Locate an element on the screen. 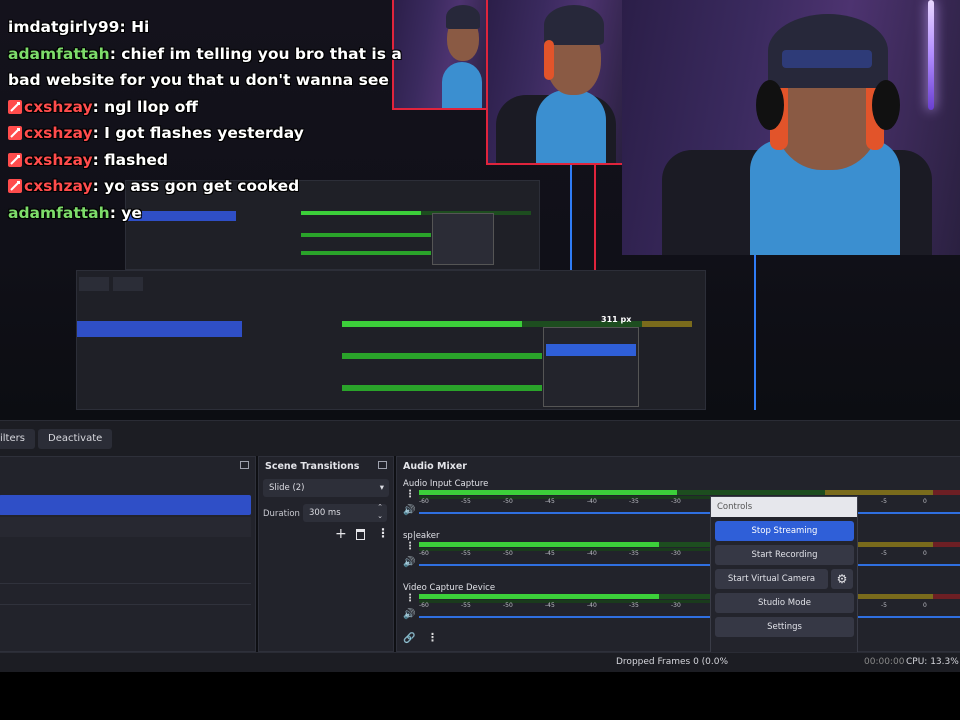  transition-select: Slide (2) ▾ is located at coordinates (326, 488).